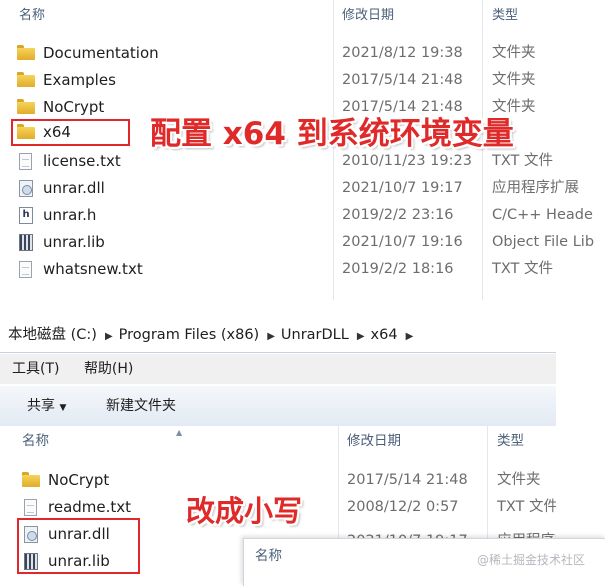 The image size is (605, 586). Describe the element at coordinates (384, 335) in the screenshot. I see `breadcrumb-item: x64` at that location.